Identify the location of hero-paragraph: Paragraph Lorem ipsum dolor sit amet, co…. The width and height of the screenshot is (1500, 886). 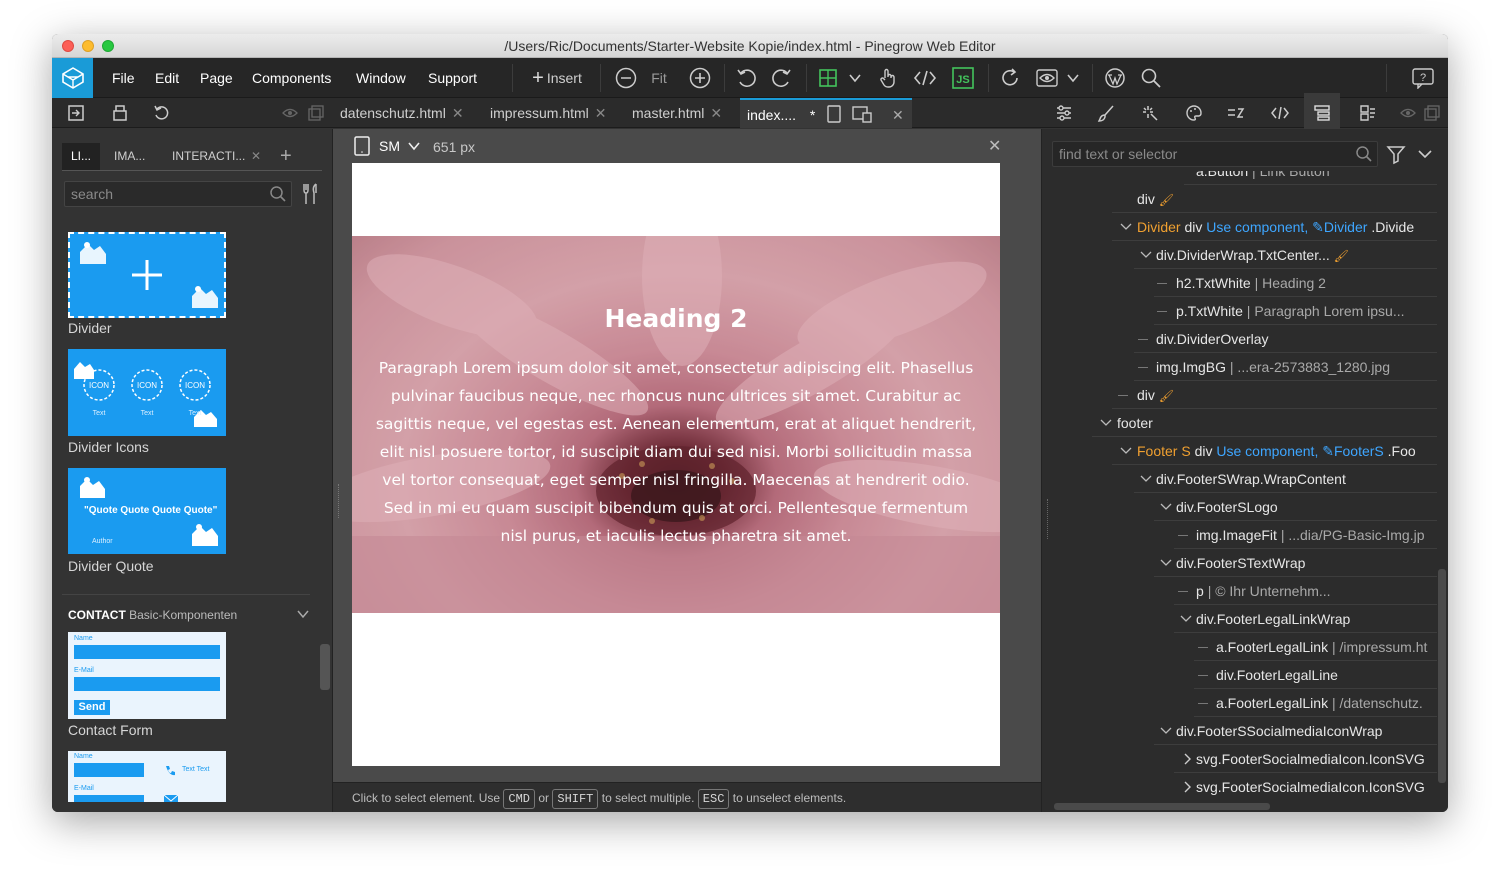
(676, 452).